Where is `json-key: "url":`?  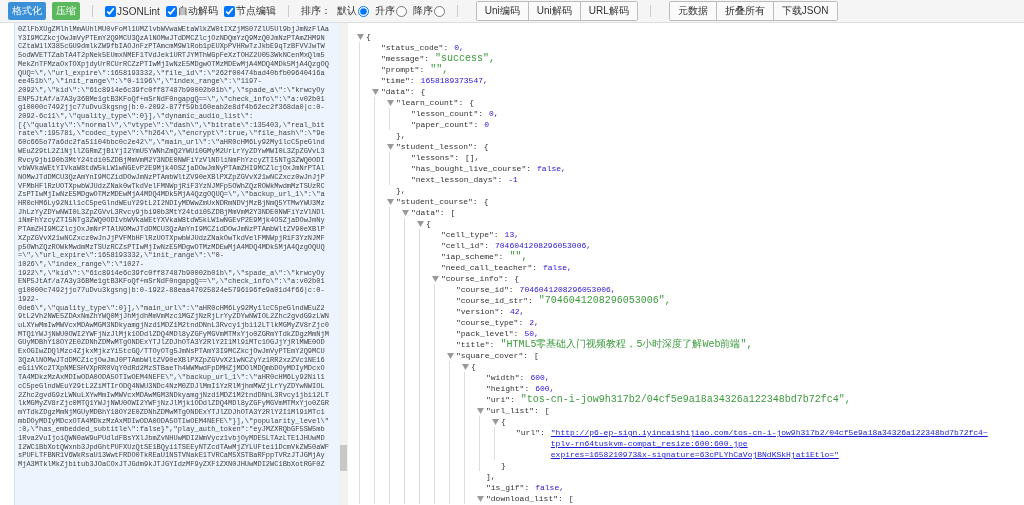 json-key: "url": is located at coordinates (530, 432).